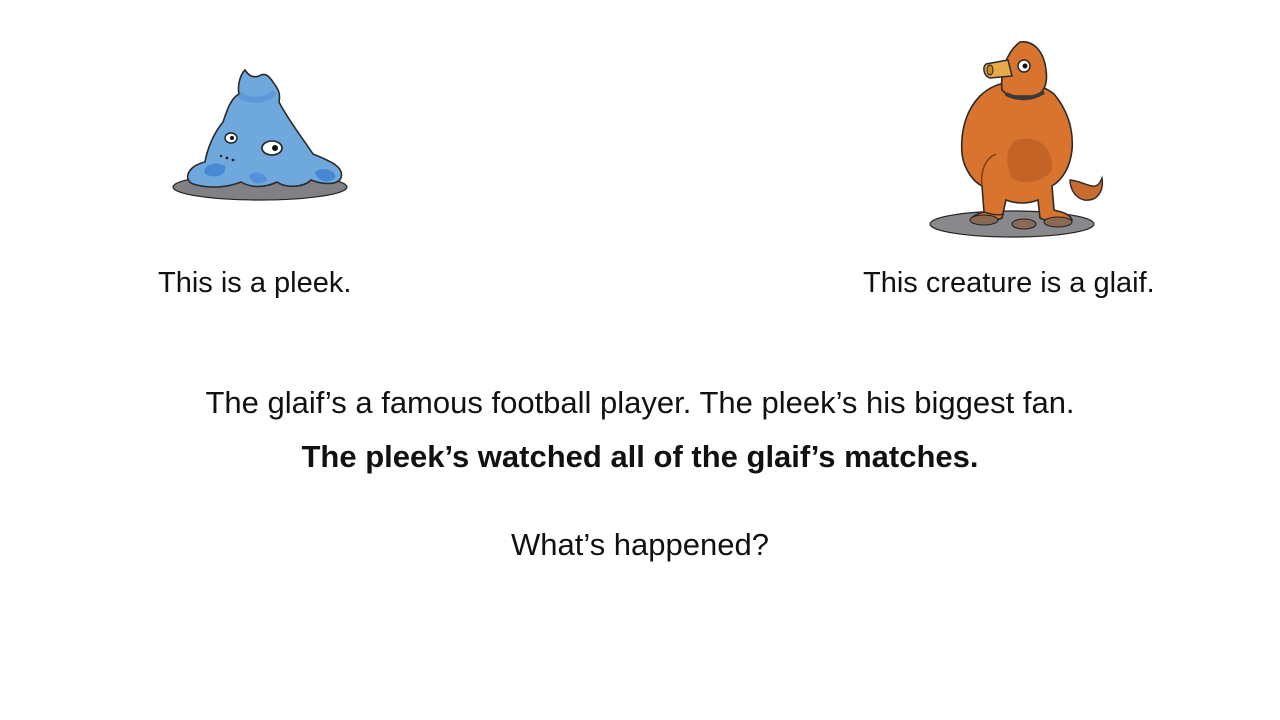 The width and height of the screenshot is (1280, 720). Describe the element at coordinates (1016, 139) in the screenshot. I see `glaif-creature-icon` at that location.